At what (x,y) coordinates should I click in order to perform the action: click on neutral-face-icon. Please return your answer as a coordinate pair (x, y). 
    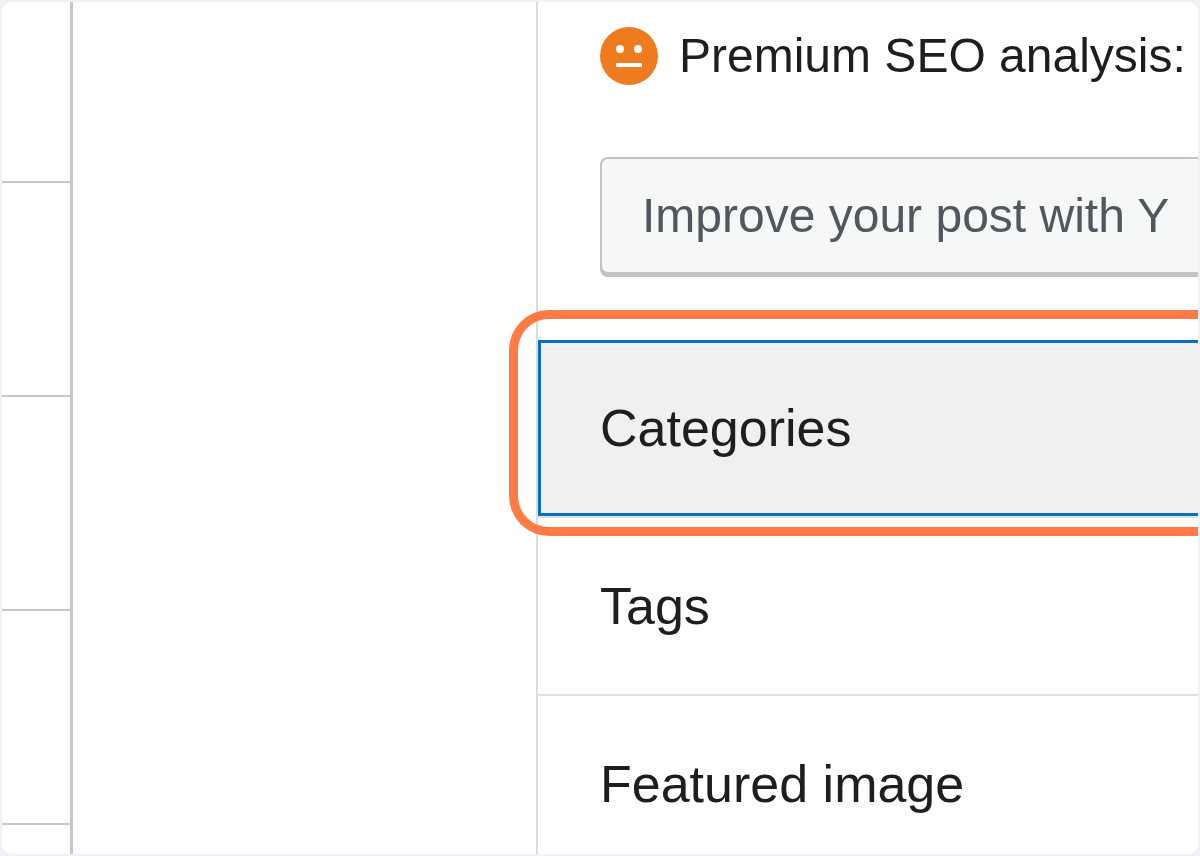
    Looking at the image, I should click on (629, 56).